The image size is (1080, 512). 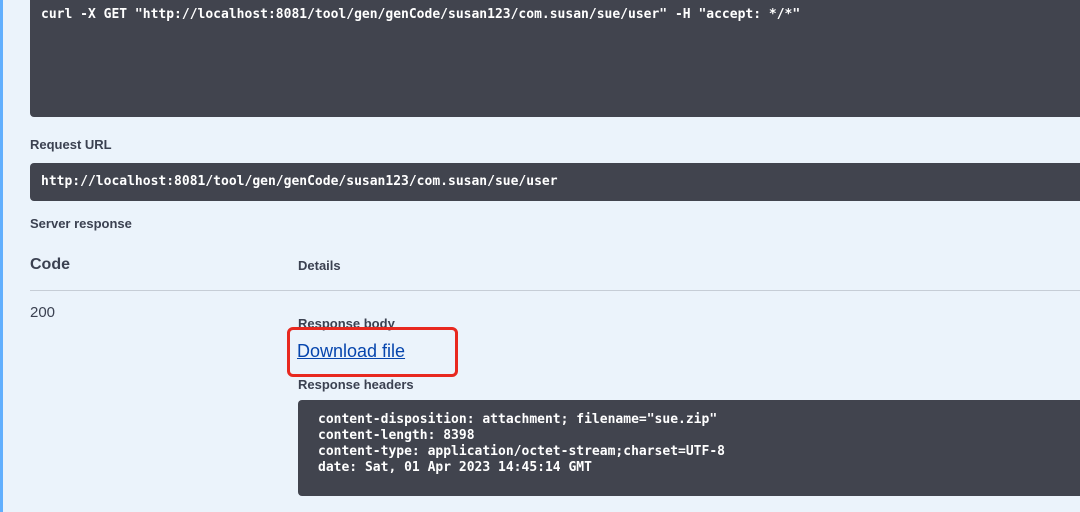 I want to click on left-accent-border, so click(x=1, y=256).